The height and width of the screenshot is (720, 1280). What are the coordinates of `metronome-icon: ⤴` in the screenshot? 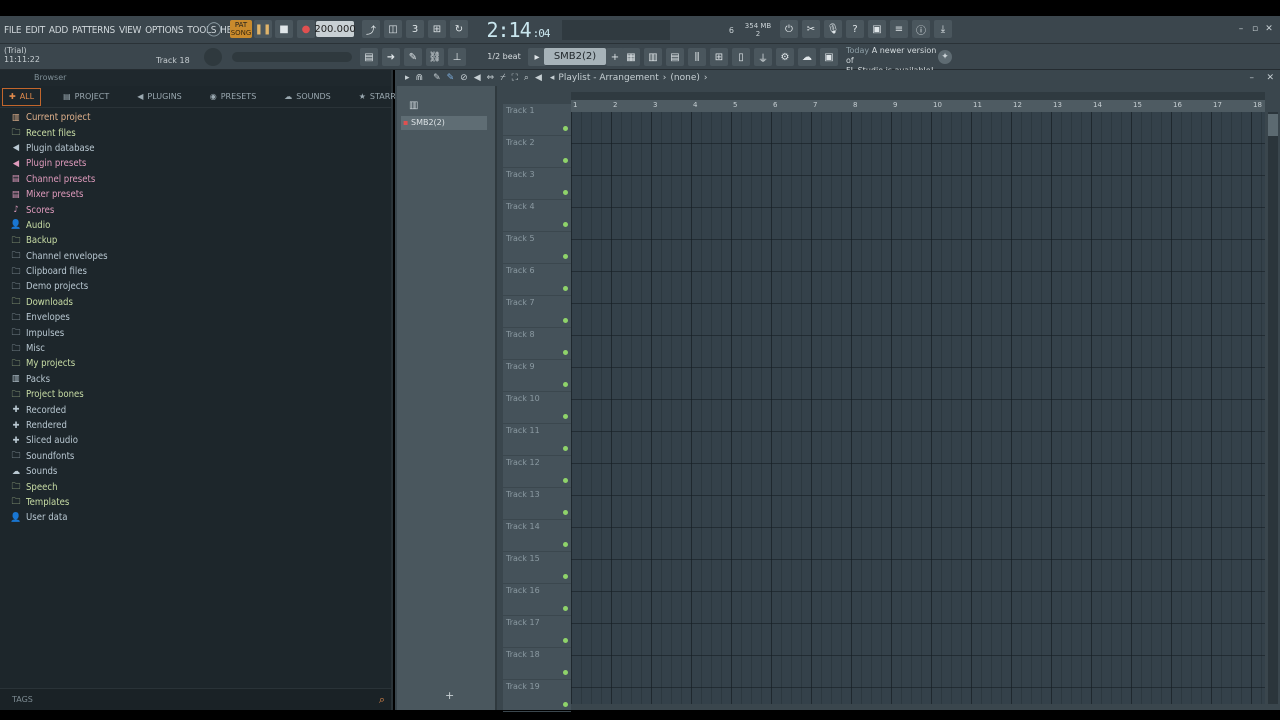 It's located at (371, 29).